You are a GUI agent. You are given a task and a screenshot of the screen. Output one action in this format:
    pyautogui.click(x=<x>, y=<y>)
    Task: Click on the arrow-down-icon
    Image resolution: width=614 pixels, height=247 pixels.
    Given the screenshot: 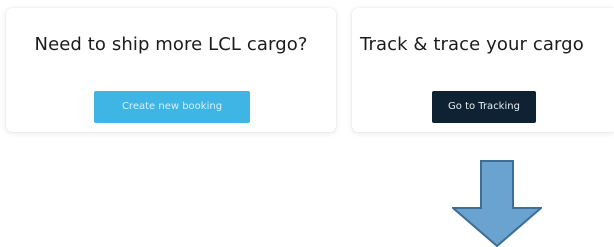 What is the action you would take?
    pyautogui.click(x=497, y=203)
    